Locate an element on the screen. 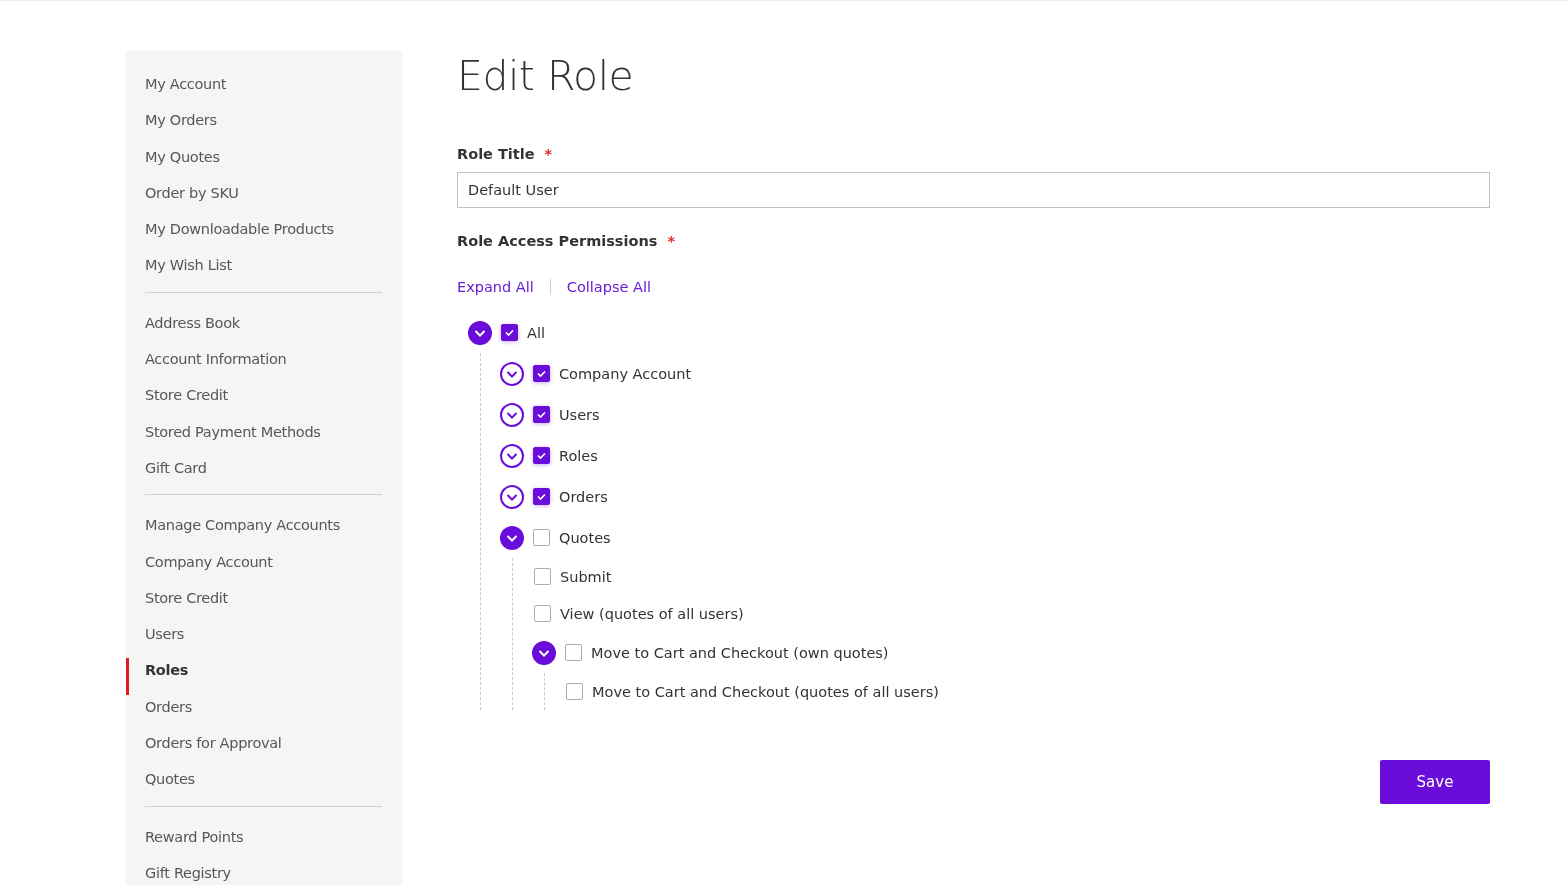 This screenshot has height=885, width=1568. permission-label: All is located at coordinates (536, 332).